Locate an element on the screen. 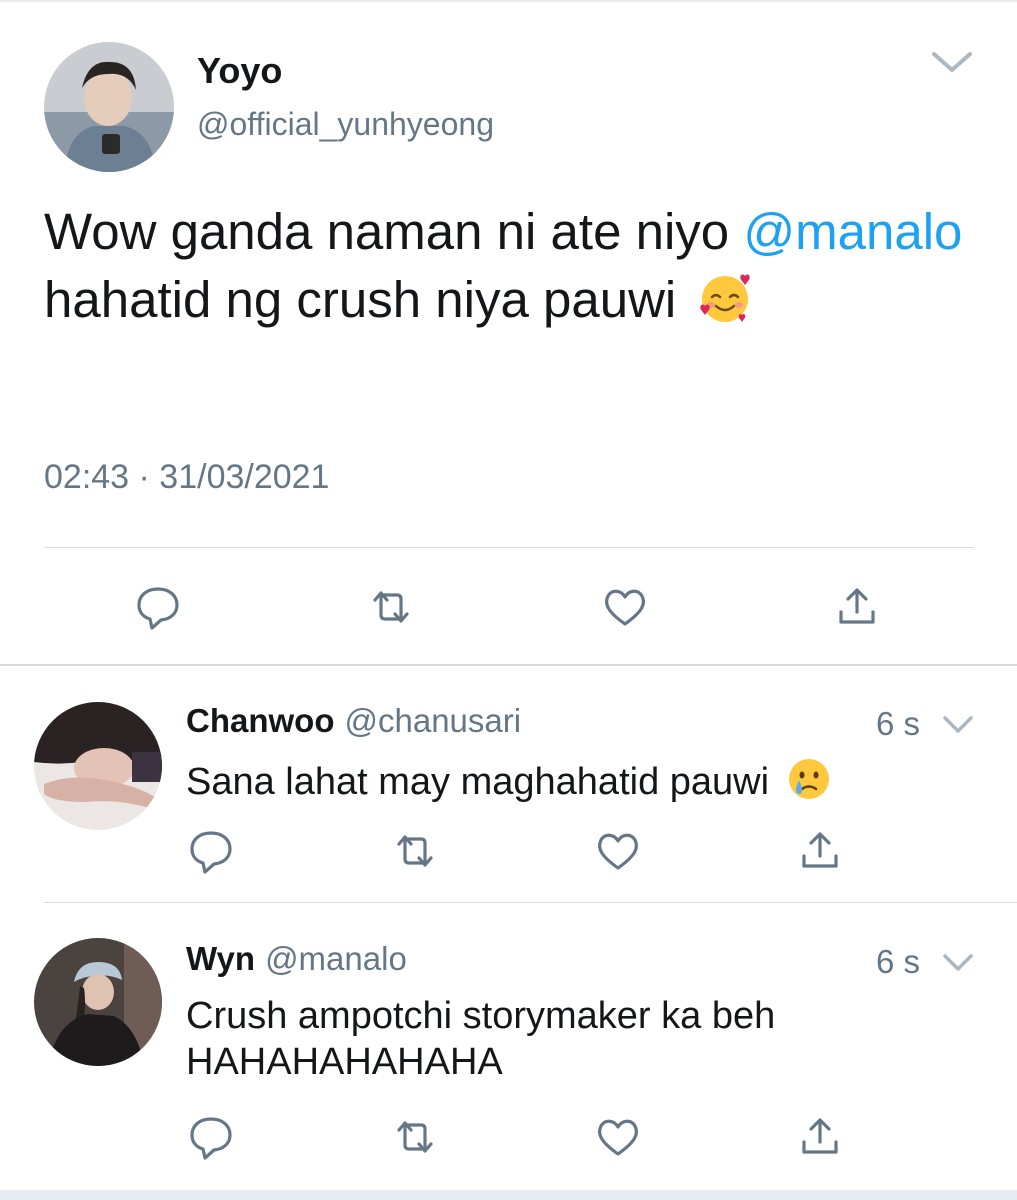 The width and height of the screenshot is (1017, 1200). user-handle: @official_yunhyeong is located at coordinates (345, 124).